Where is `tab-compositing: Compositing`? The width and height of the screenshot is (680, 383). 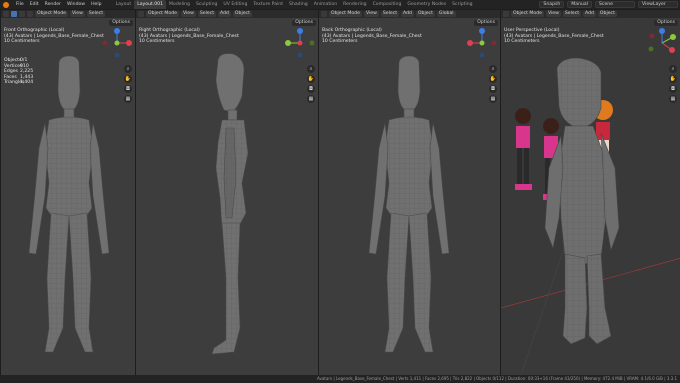 tab-compositing: Compositing is located at coordinates (387, 4).